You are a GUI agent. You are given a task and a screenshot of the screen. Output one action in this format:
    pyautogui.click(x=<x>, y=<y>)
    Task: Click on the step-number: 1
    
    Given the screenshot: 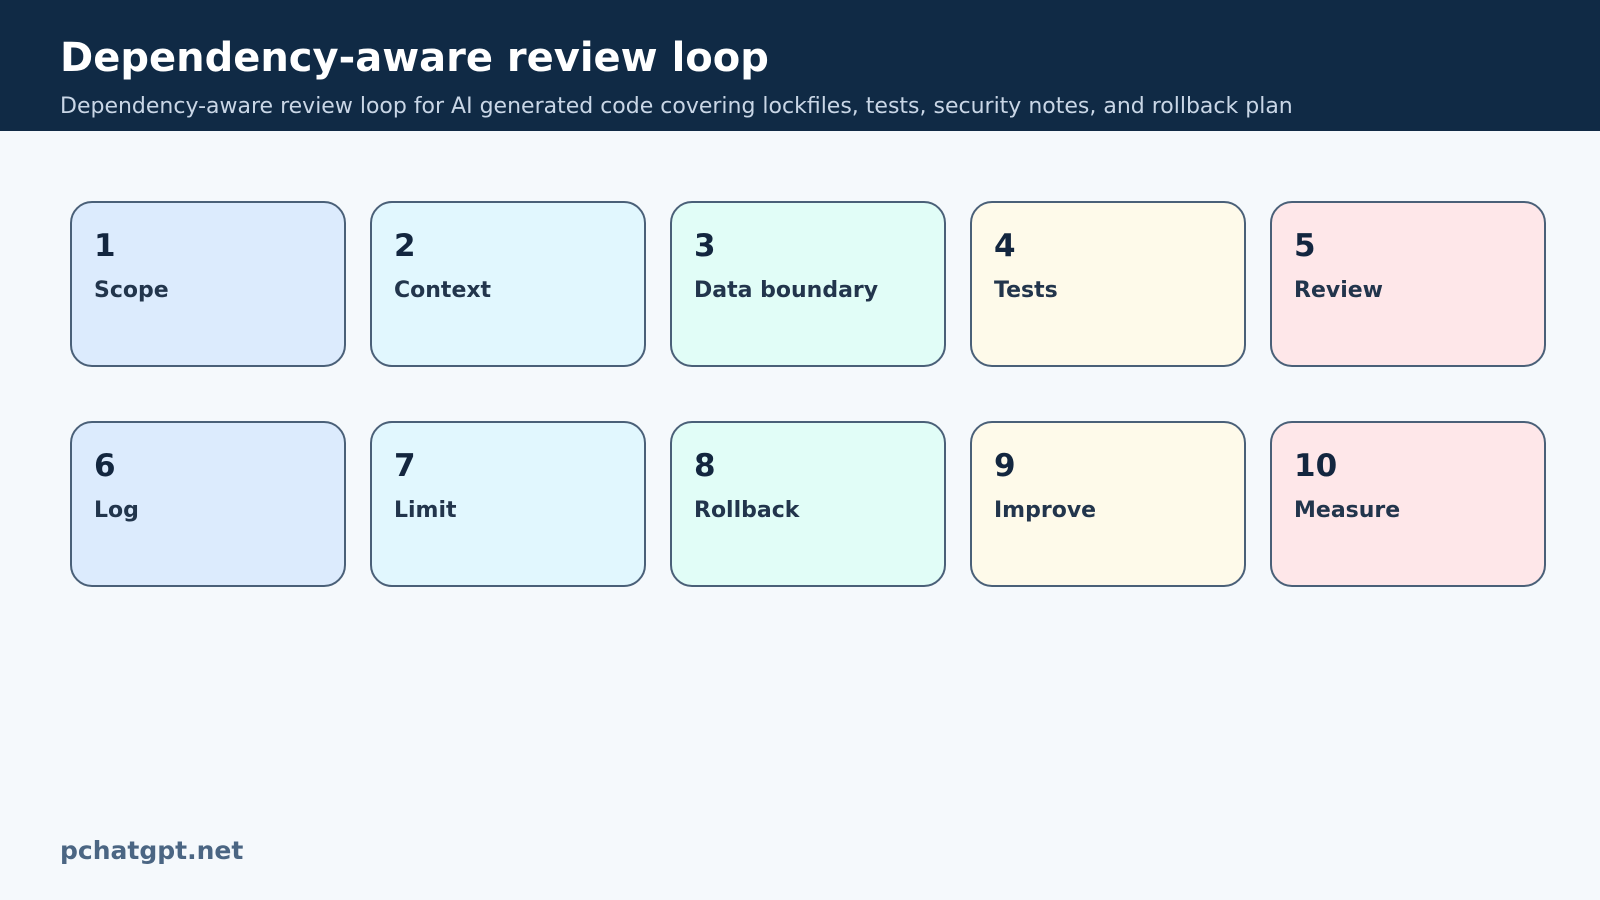 What is the action you would take?
    pyautogui.click(x=105, y=246)
    